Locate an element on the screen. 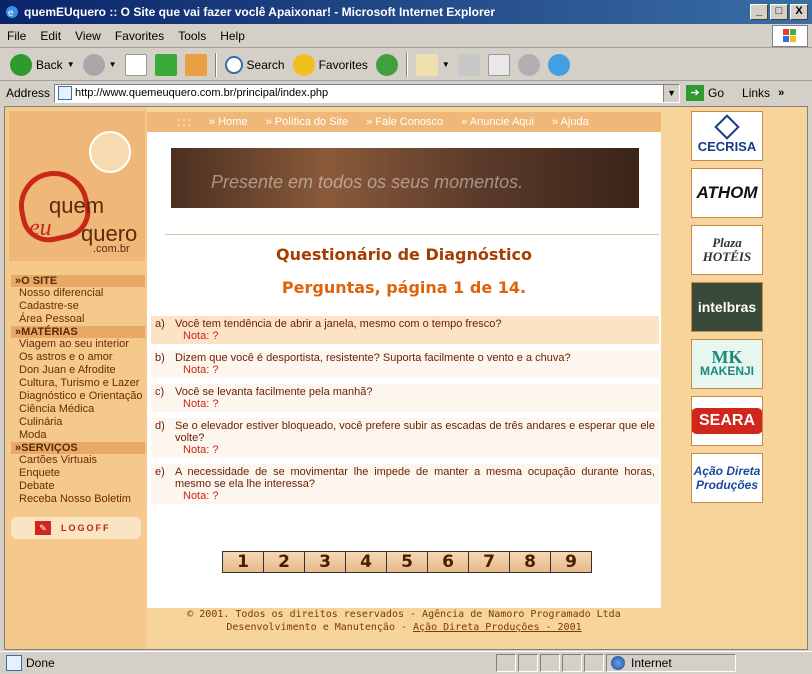 The image size is (812, 674). menu-edit: Edit is located at coordinates (50, 36).